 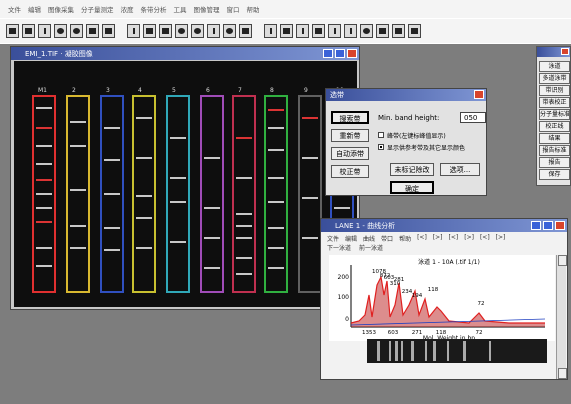 I want to click on ok-button: 确定, so click(x=412, y=187).